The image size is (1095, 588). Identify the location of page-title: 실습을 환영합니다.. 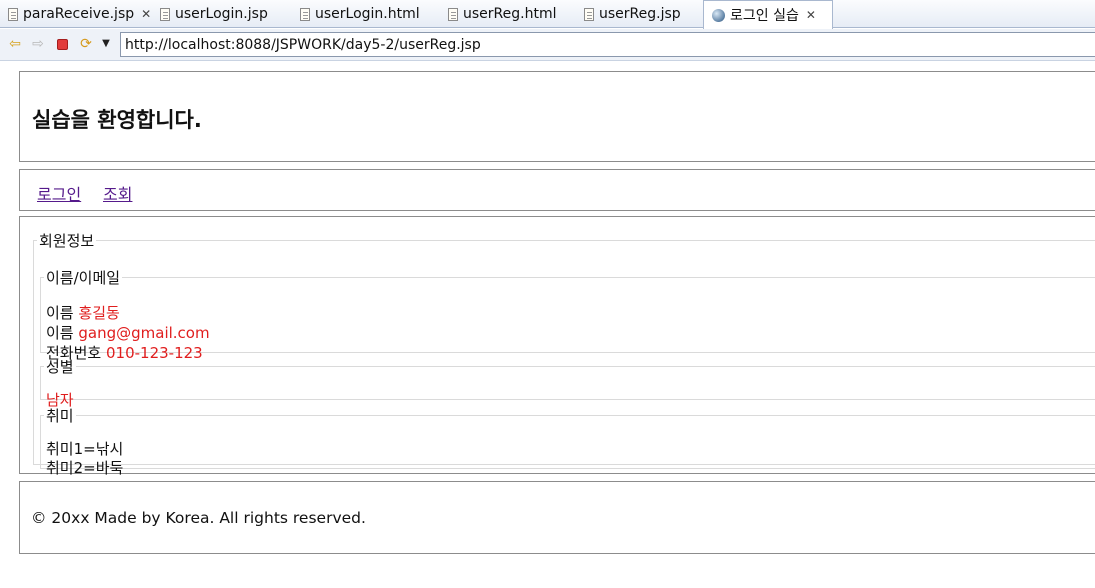
(117, 120).